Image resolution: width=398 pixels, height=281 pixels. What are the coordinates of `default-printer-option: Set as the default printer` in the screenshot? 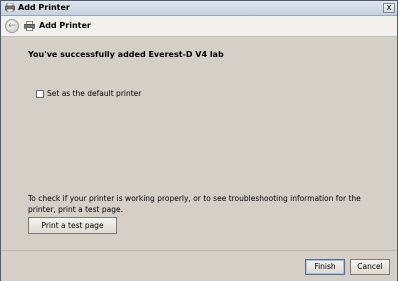 It's located at (88, 93).